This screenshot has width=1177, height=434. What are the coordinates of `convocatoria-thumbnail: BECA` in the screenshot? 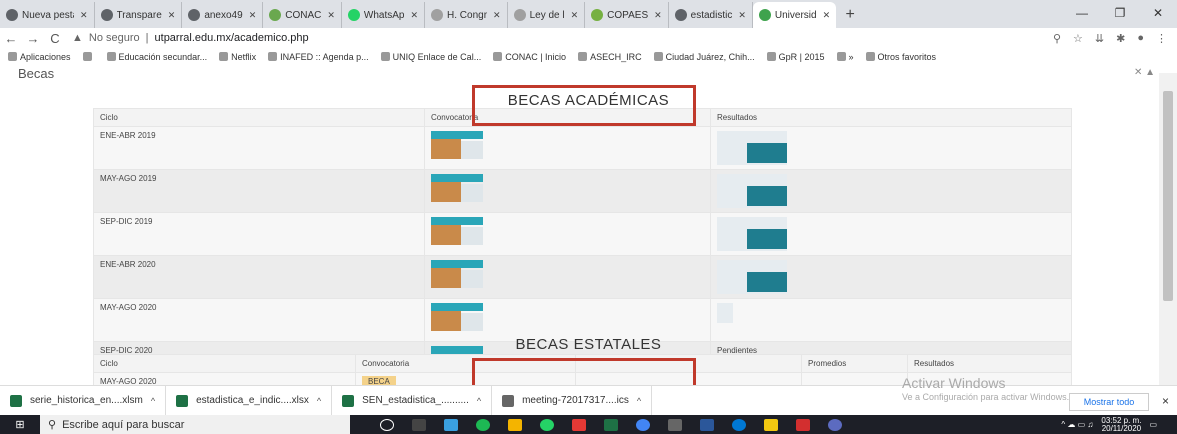 It's located at (379, 380).